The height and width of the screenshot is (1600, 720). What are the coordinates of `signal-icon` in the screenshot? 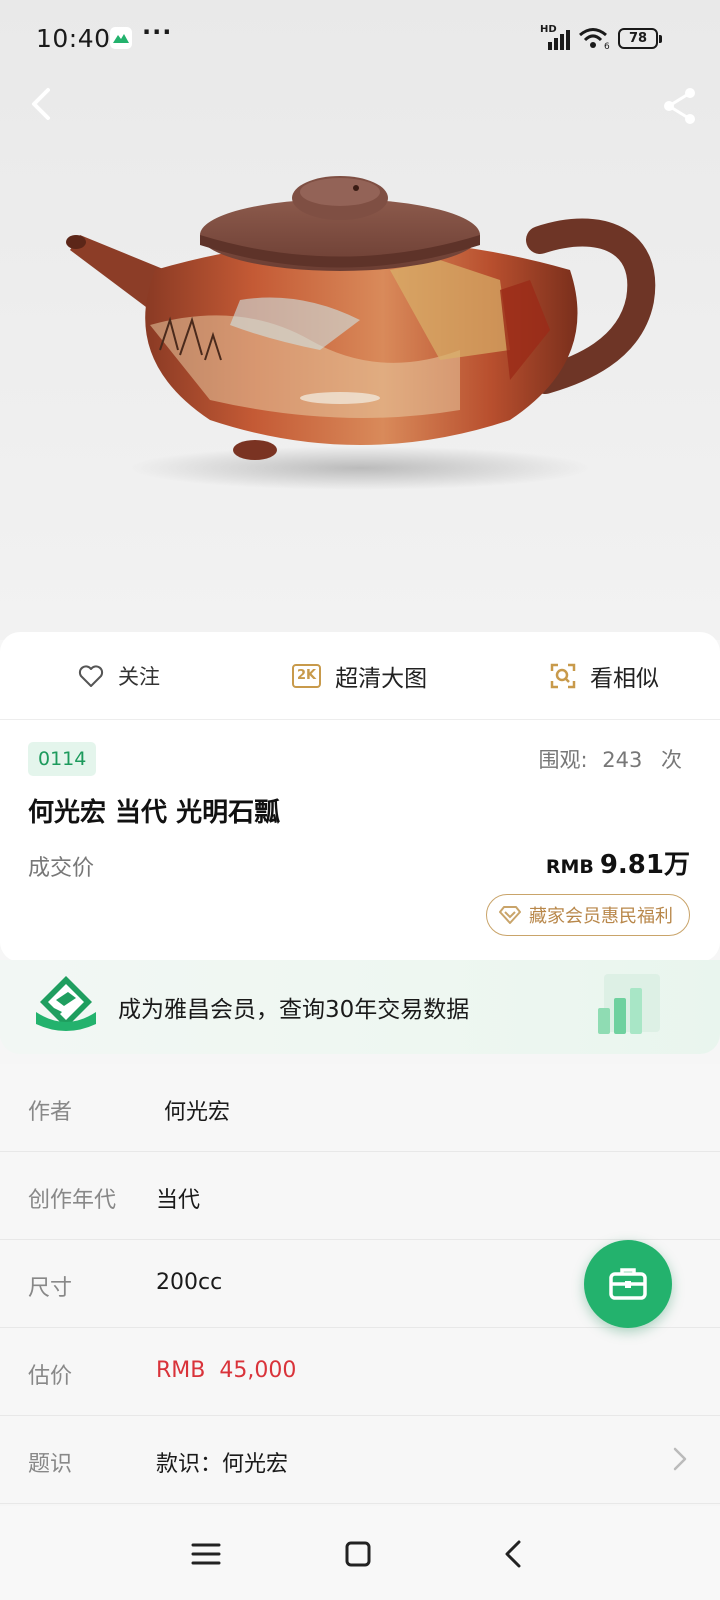 It's located at (559, 40).